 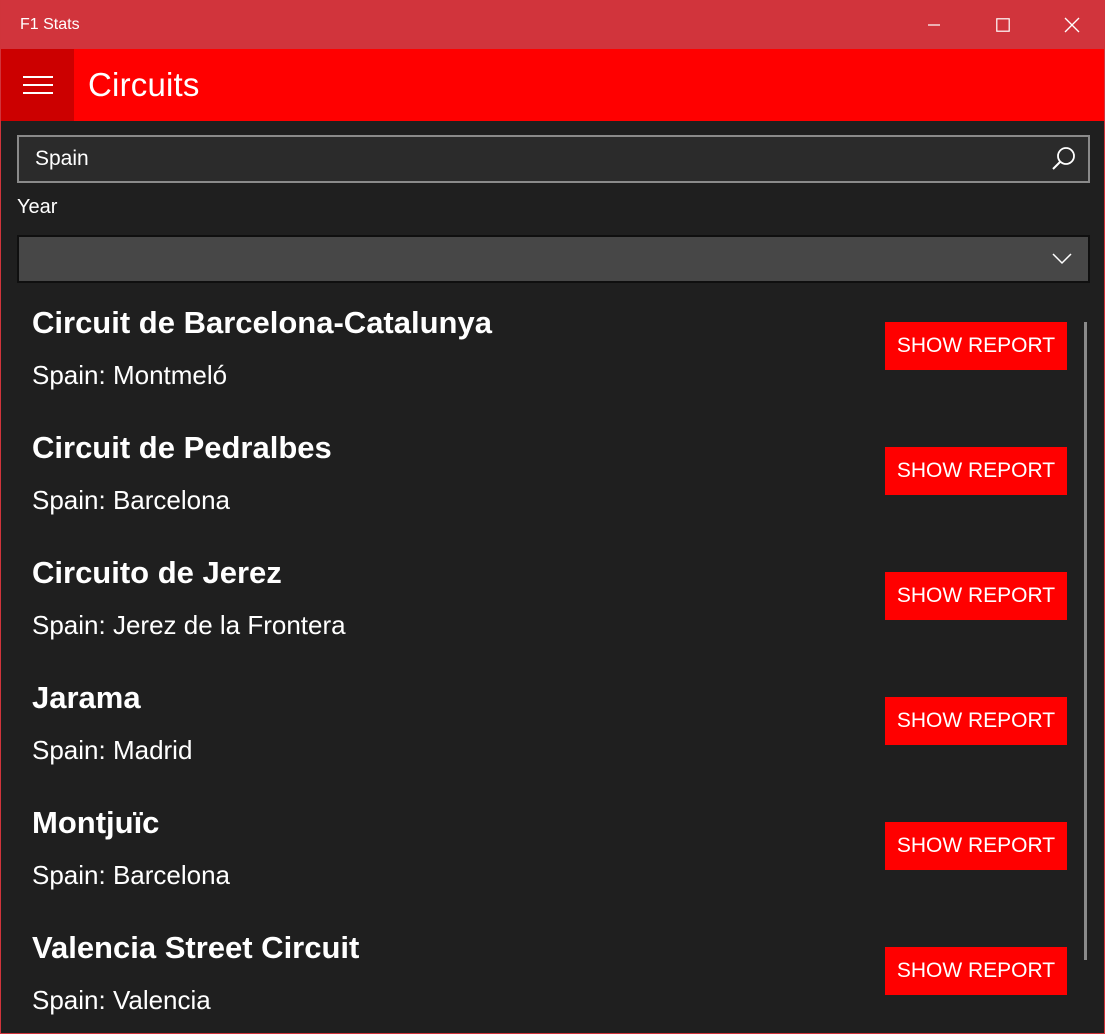 I want to click on circuit-location: Spain: Jerez de la Frontera, so click(x=189, y=625).